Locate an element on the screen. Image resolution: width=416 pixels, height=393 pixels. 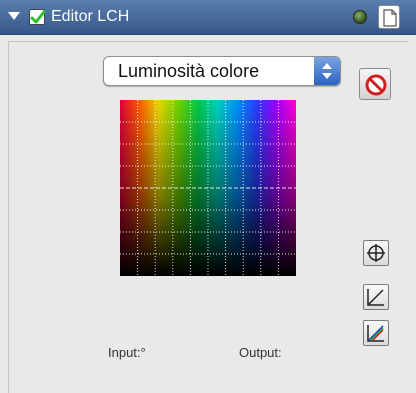
curve-linear-icon is located at coordinates (375, 297).